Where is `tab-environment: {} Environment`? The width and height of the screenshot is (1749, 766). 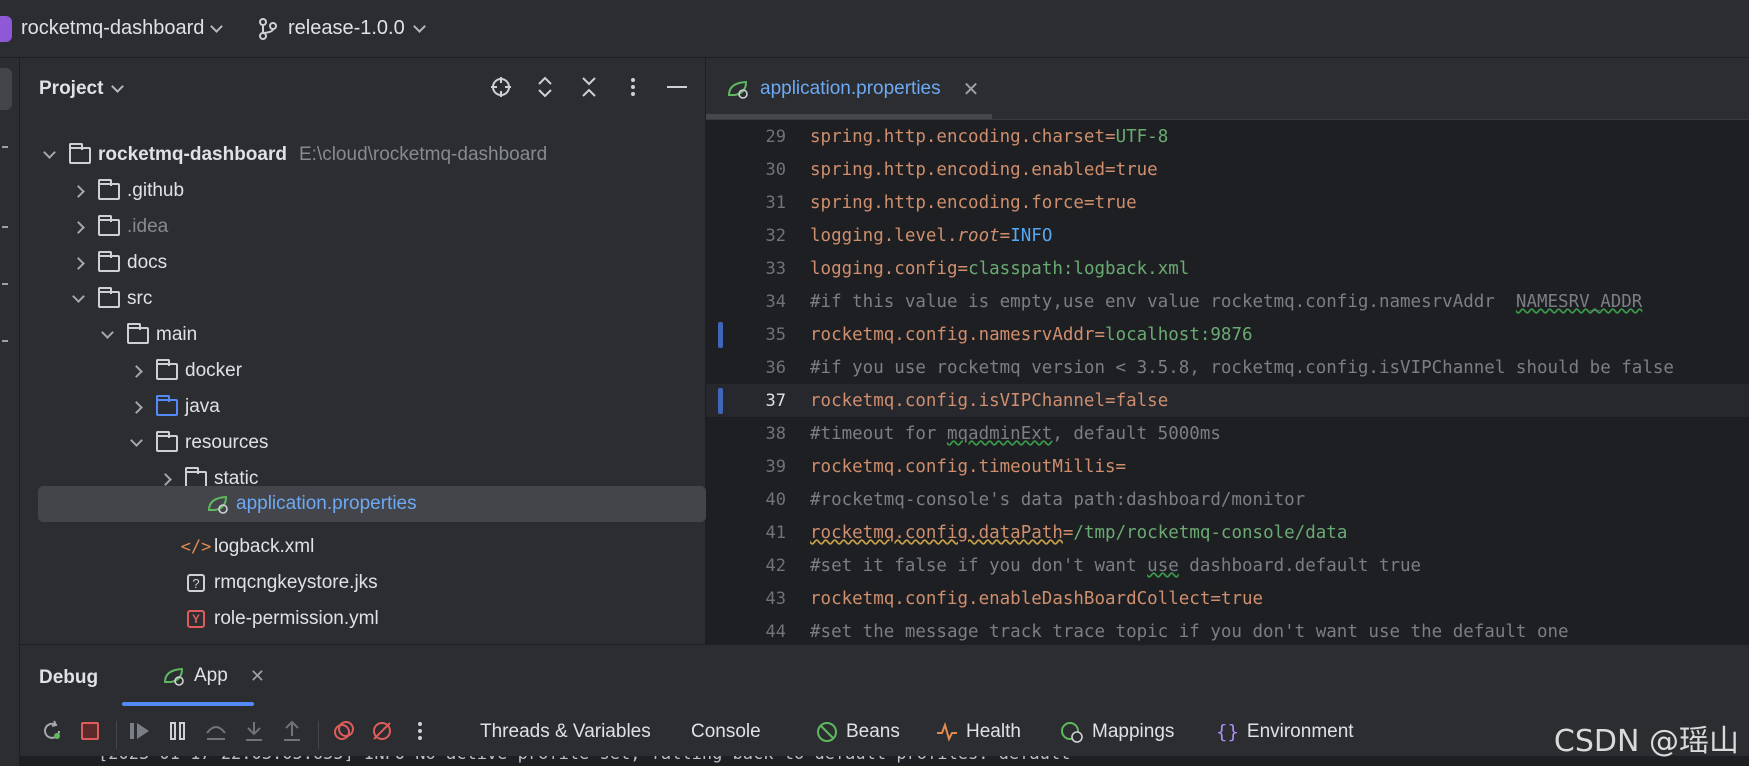 tab-environment: {} Environment is located at coordinates (1285, 732).